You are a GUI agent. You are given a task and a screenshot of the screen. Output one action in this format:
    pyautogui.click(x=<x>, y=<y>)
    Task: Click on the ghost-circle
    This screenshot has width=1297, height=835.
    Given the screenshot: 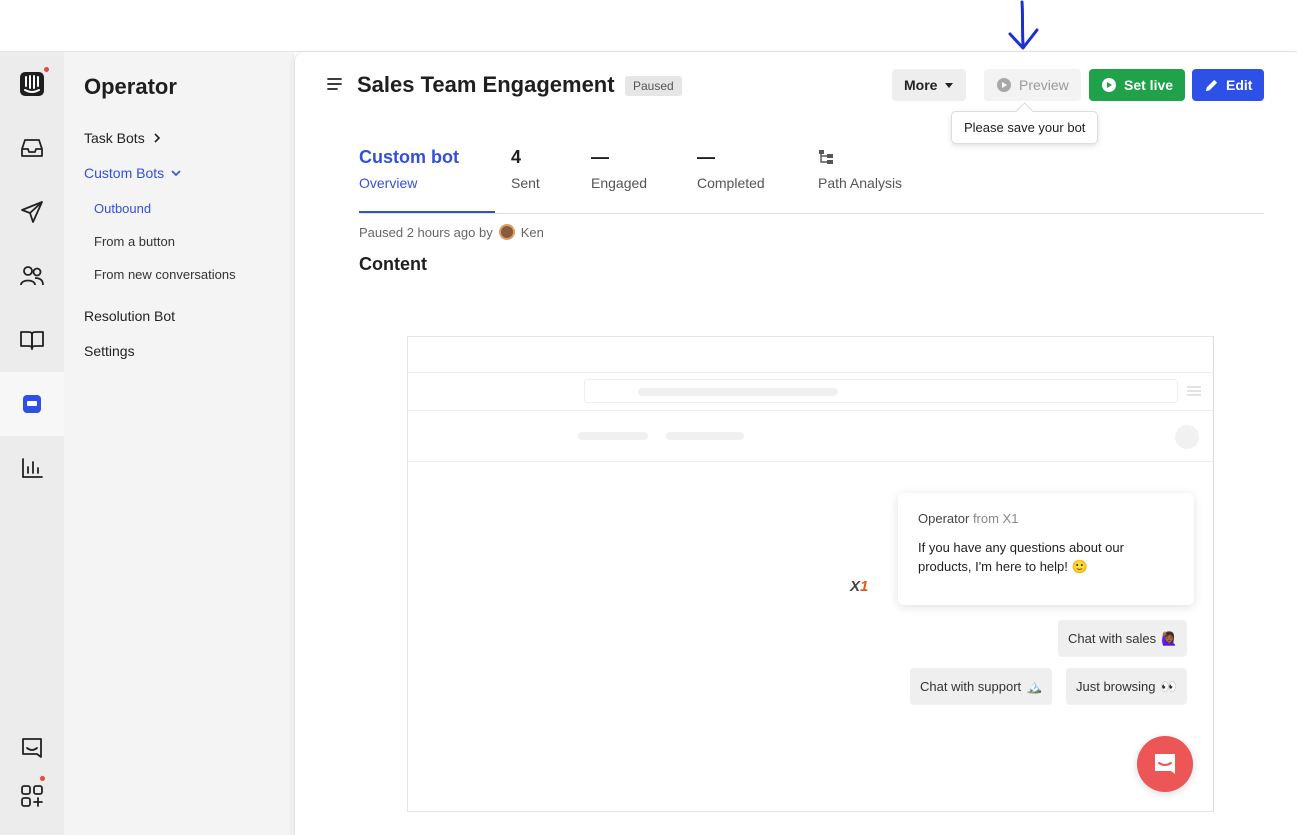 What is the action you would take?
    pyautogui.click(x=1187, y=437)
    